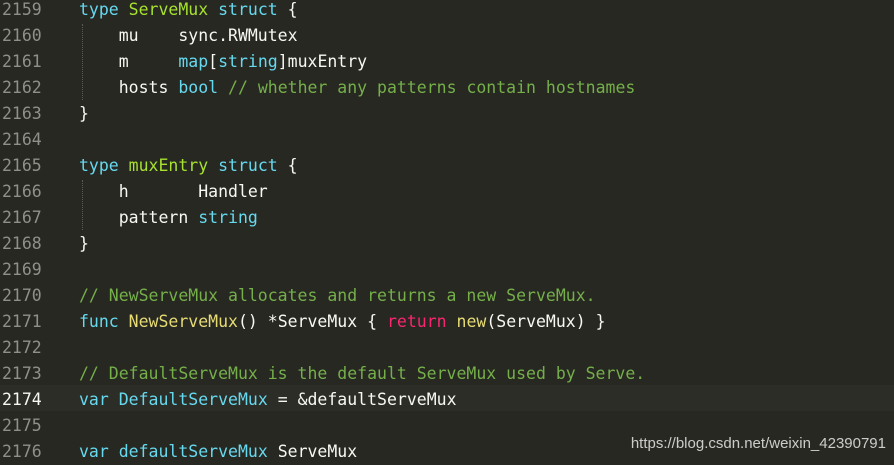 This screenshot has width=894, height=465. Describe the element at coordinates (447, 11) in the screenshot. I see `code-line: 2159 type ServeMux struct {` at that location.